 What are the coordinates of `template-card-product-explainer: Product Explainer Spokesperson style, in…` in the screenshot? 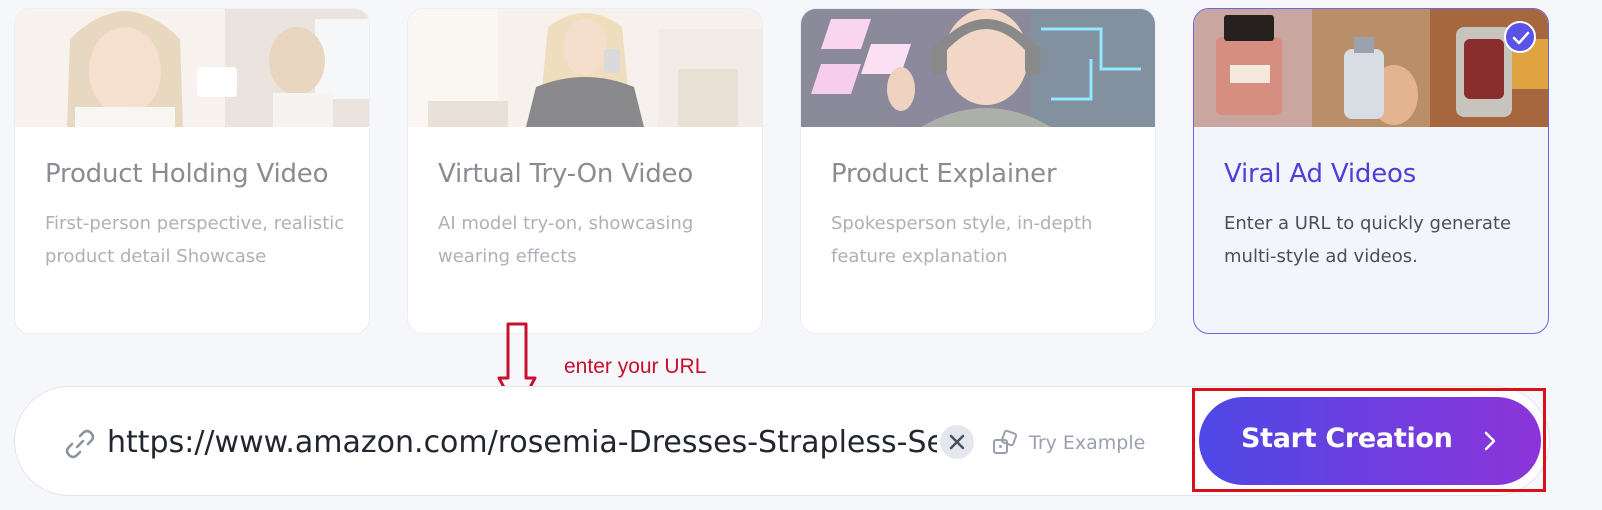 It's located at (978, 171).